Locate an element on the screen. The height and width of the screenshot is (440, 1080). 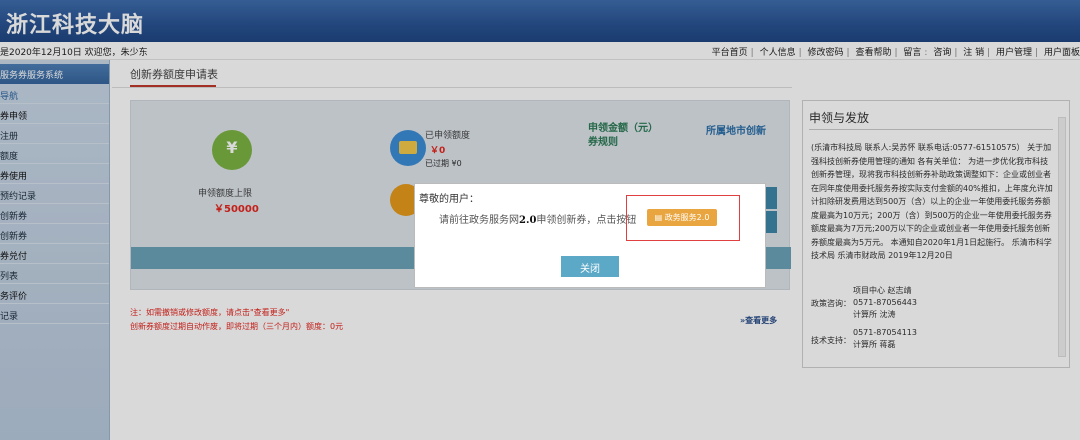
gov-service-button: ▤ 政务服务2.0 is located at coordinates (682, 217).